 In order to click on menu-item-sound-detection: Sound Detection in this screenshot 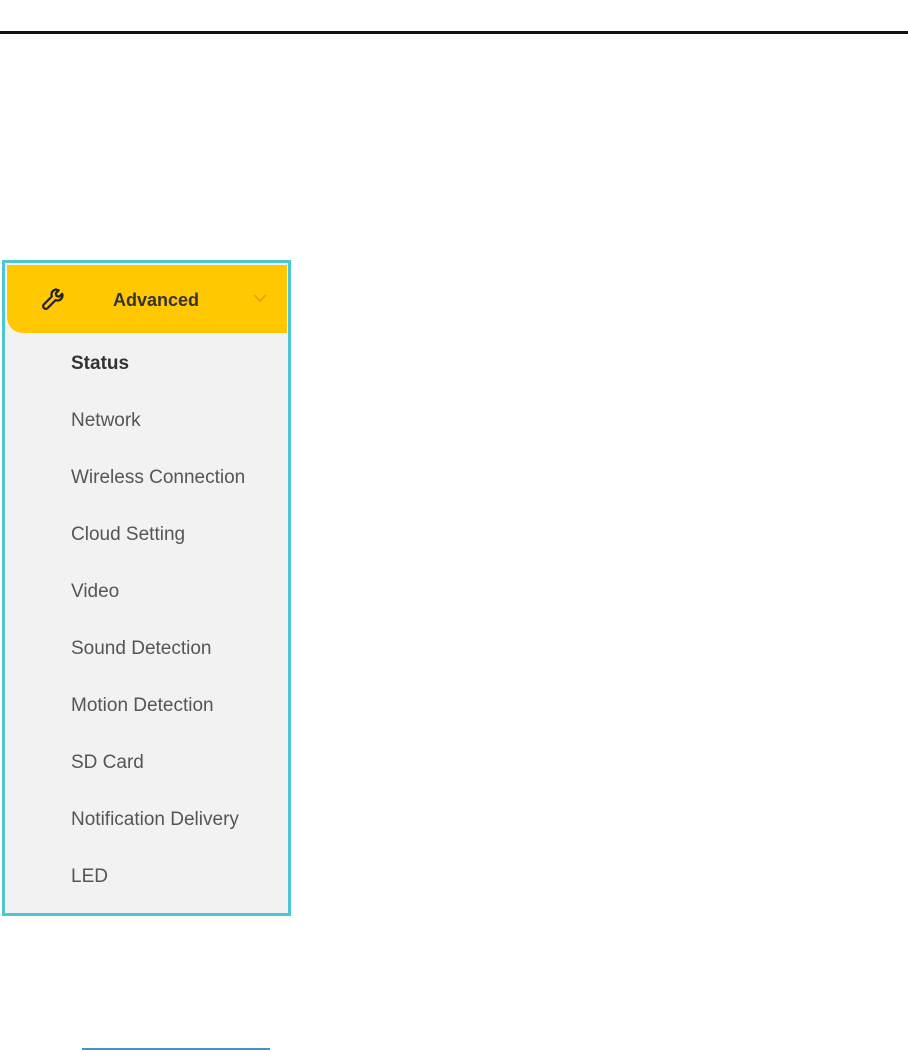, I will do `click(141, 649)`.